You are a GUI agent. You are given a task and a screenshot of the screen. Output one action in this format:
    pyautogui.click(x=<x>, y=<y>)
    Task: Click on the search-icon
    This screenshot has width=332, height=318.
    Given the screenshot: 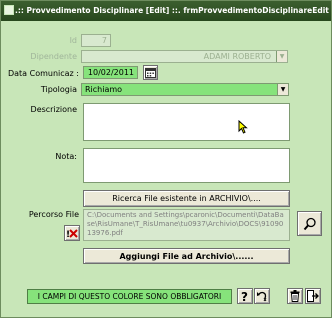 What is the action you would take?
    pyautogui.click(x=309, y=223)
    